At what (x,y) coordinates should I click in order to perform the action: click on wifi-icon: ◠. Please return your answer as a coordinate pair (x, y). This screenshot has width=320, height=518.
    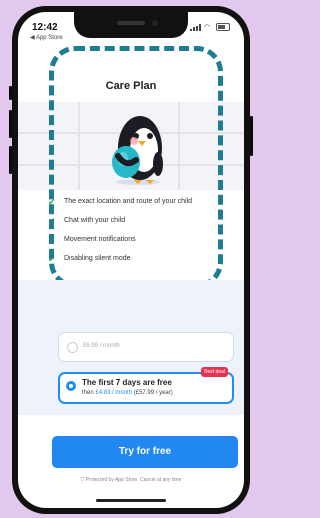
    Looking at the image, I should click on (207, 27).